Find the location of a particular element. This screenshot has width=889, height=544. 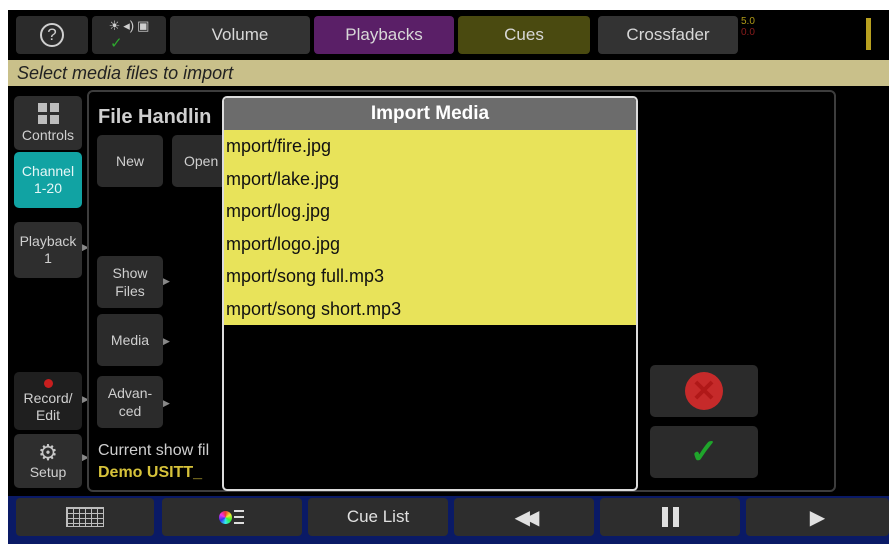

color-picker-icon is located at coordinates (232, 517).